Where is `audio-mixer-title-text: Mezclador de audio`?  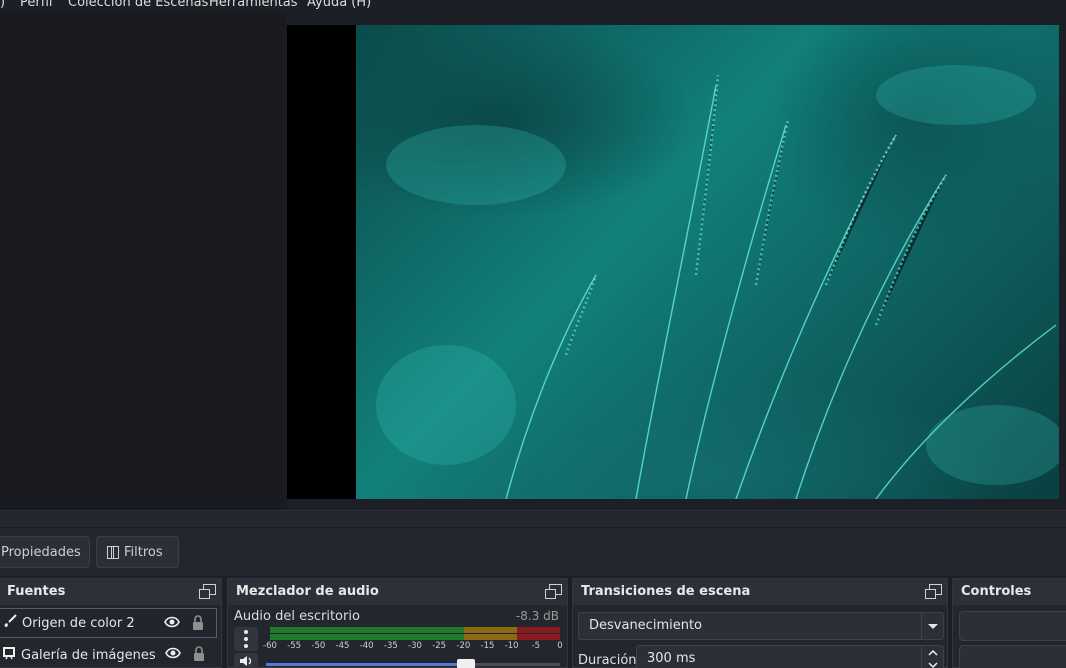 audio-mixer-title-text: Mezclador de audio is located at coordinates (307, 591).